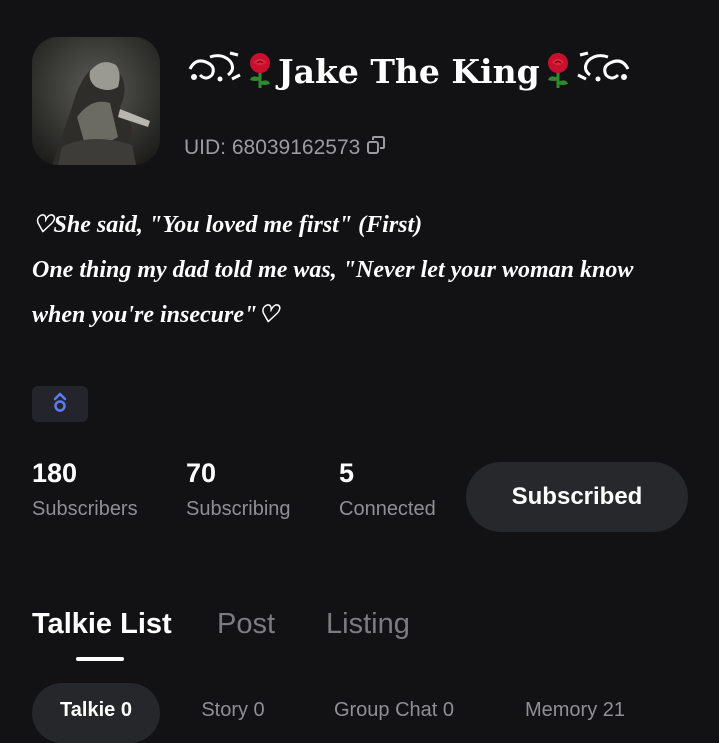 Image resolution: width=719 pixels, height=743 pixels. What do you see at coordinates (85, 509) in the screenshot?
I see `stat-label: Subscribers` at bounding box center [85, 509].